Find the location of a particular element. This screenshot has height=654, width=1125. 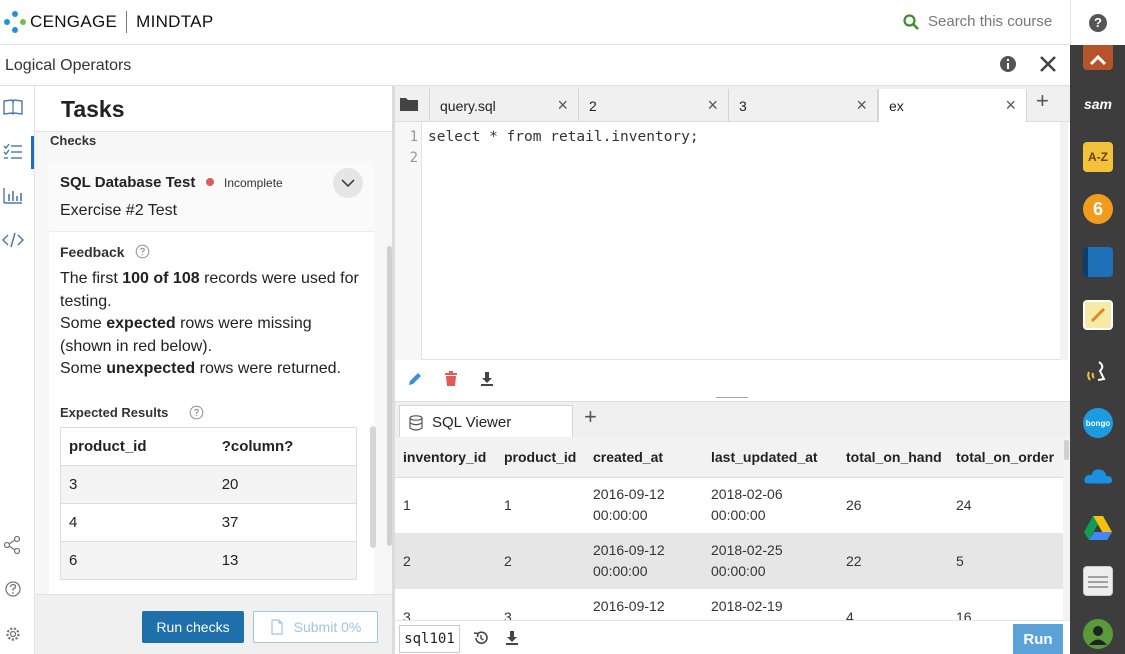

task-list-icon is located at coordinates (13, 152).